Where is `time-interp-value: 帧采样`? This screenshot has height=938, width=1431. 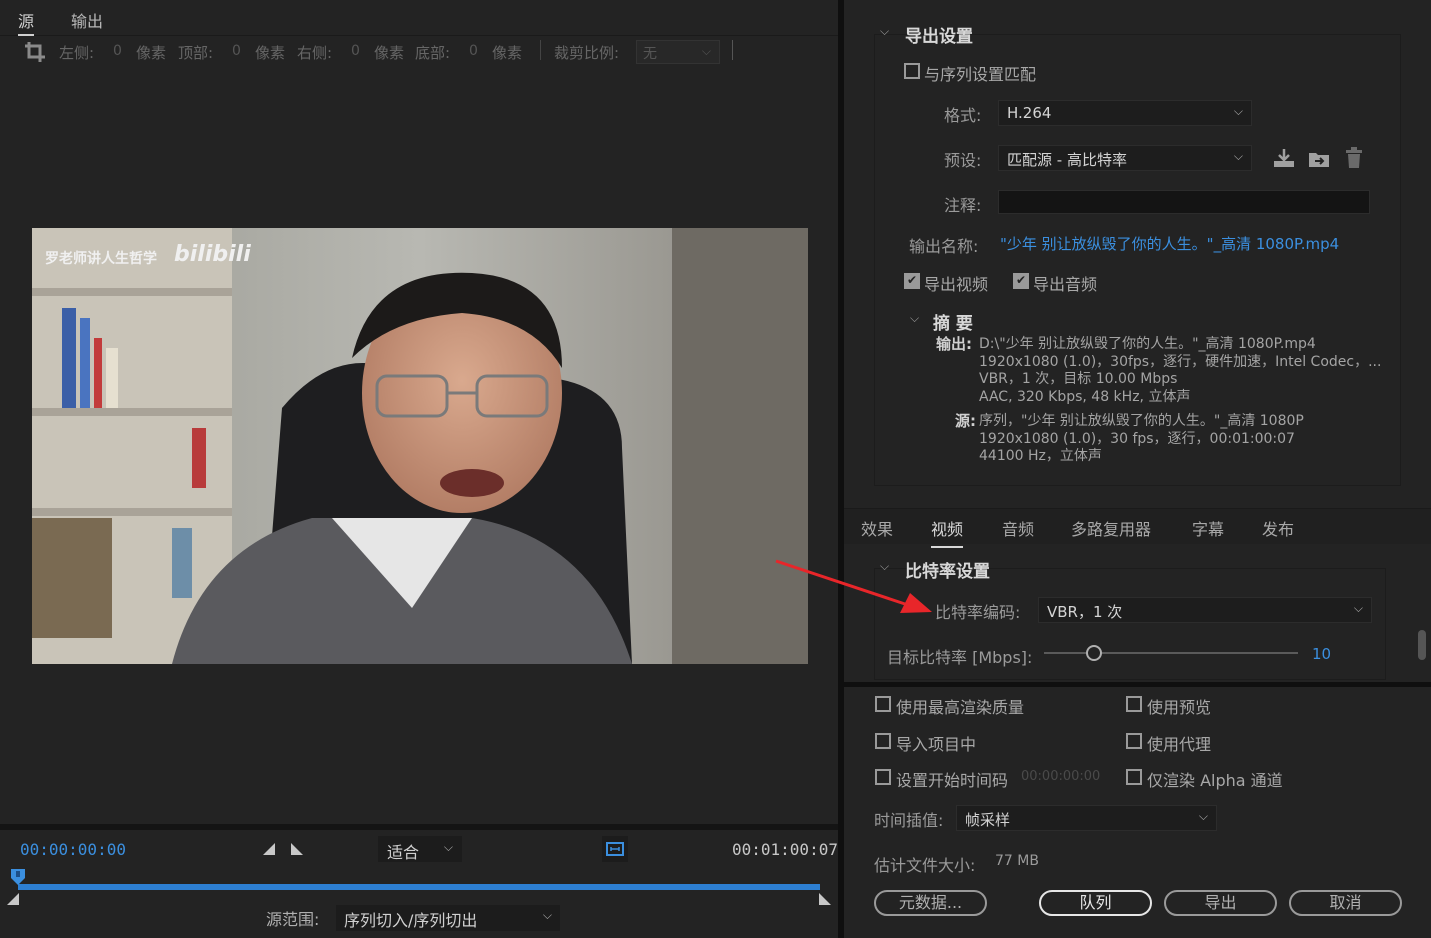
time-interp-value: 帧采样 is located at coordinates (988, 820).